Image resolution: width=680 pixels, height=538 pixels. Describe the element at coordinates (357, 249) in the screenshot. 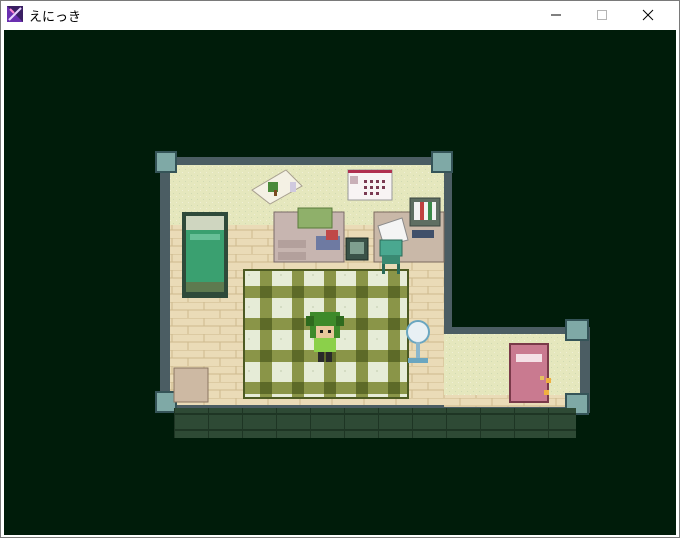

I see `tv` at that location.